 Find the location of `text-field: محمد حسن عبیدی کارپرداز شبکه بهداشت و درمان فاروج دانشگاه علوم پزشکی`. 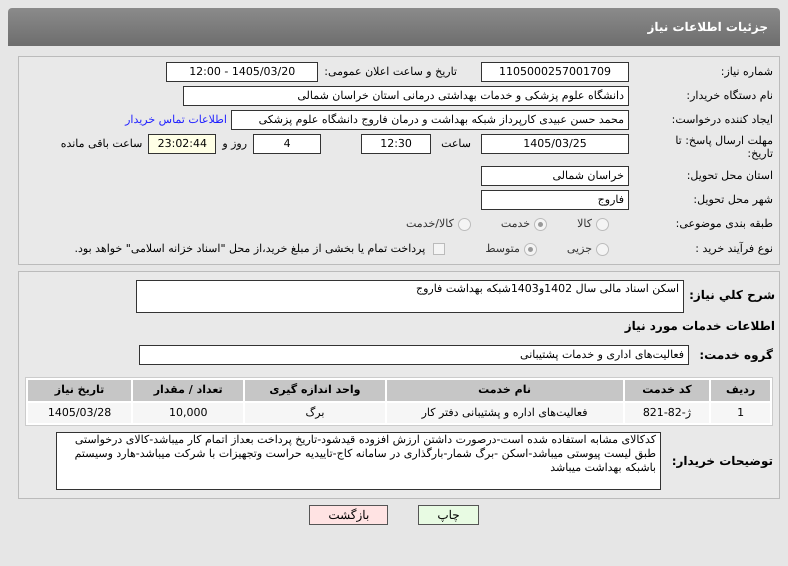

text-field: محمد حسن عبیدی کارپرداز شبکه بهداشت و درمان فاروج دانشگاه علوم پزشکی is located at coordinates (430, 120).